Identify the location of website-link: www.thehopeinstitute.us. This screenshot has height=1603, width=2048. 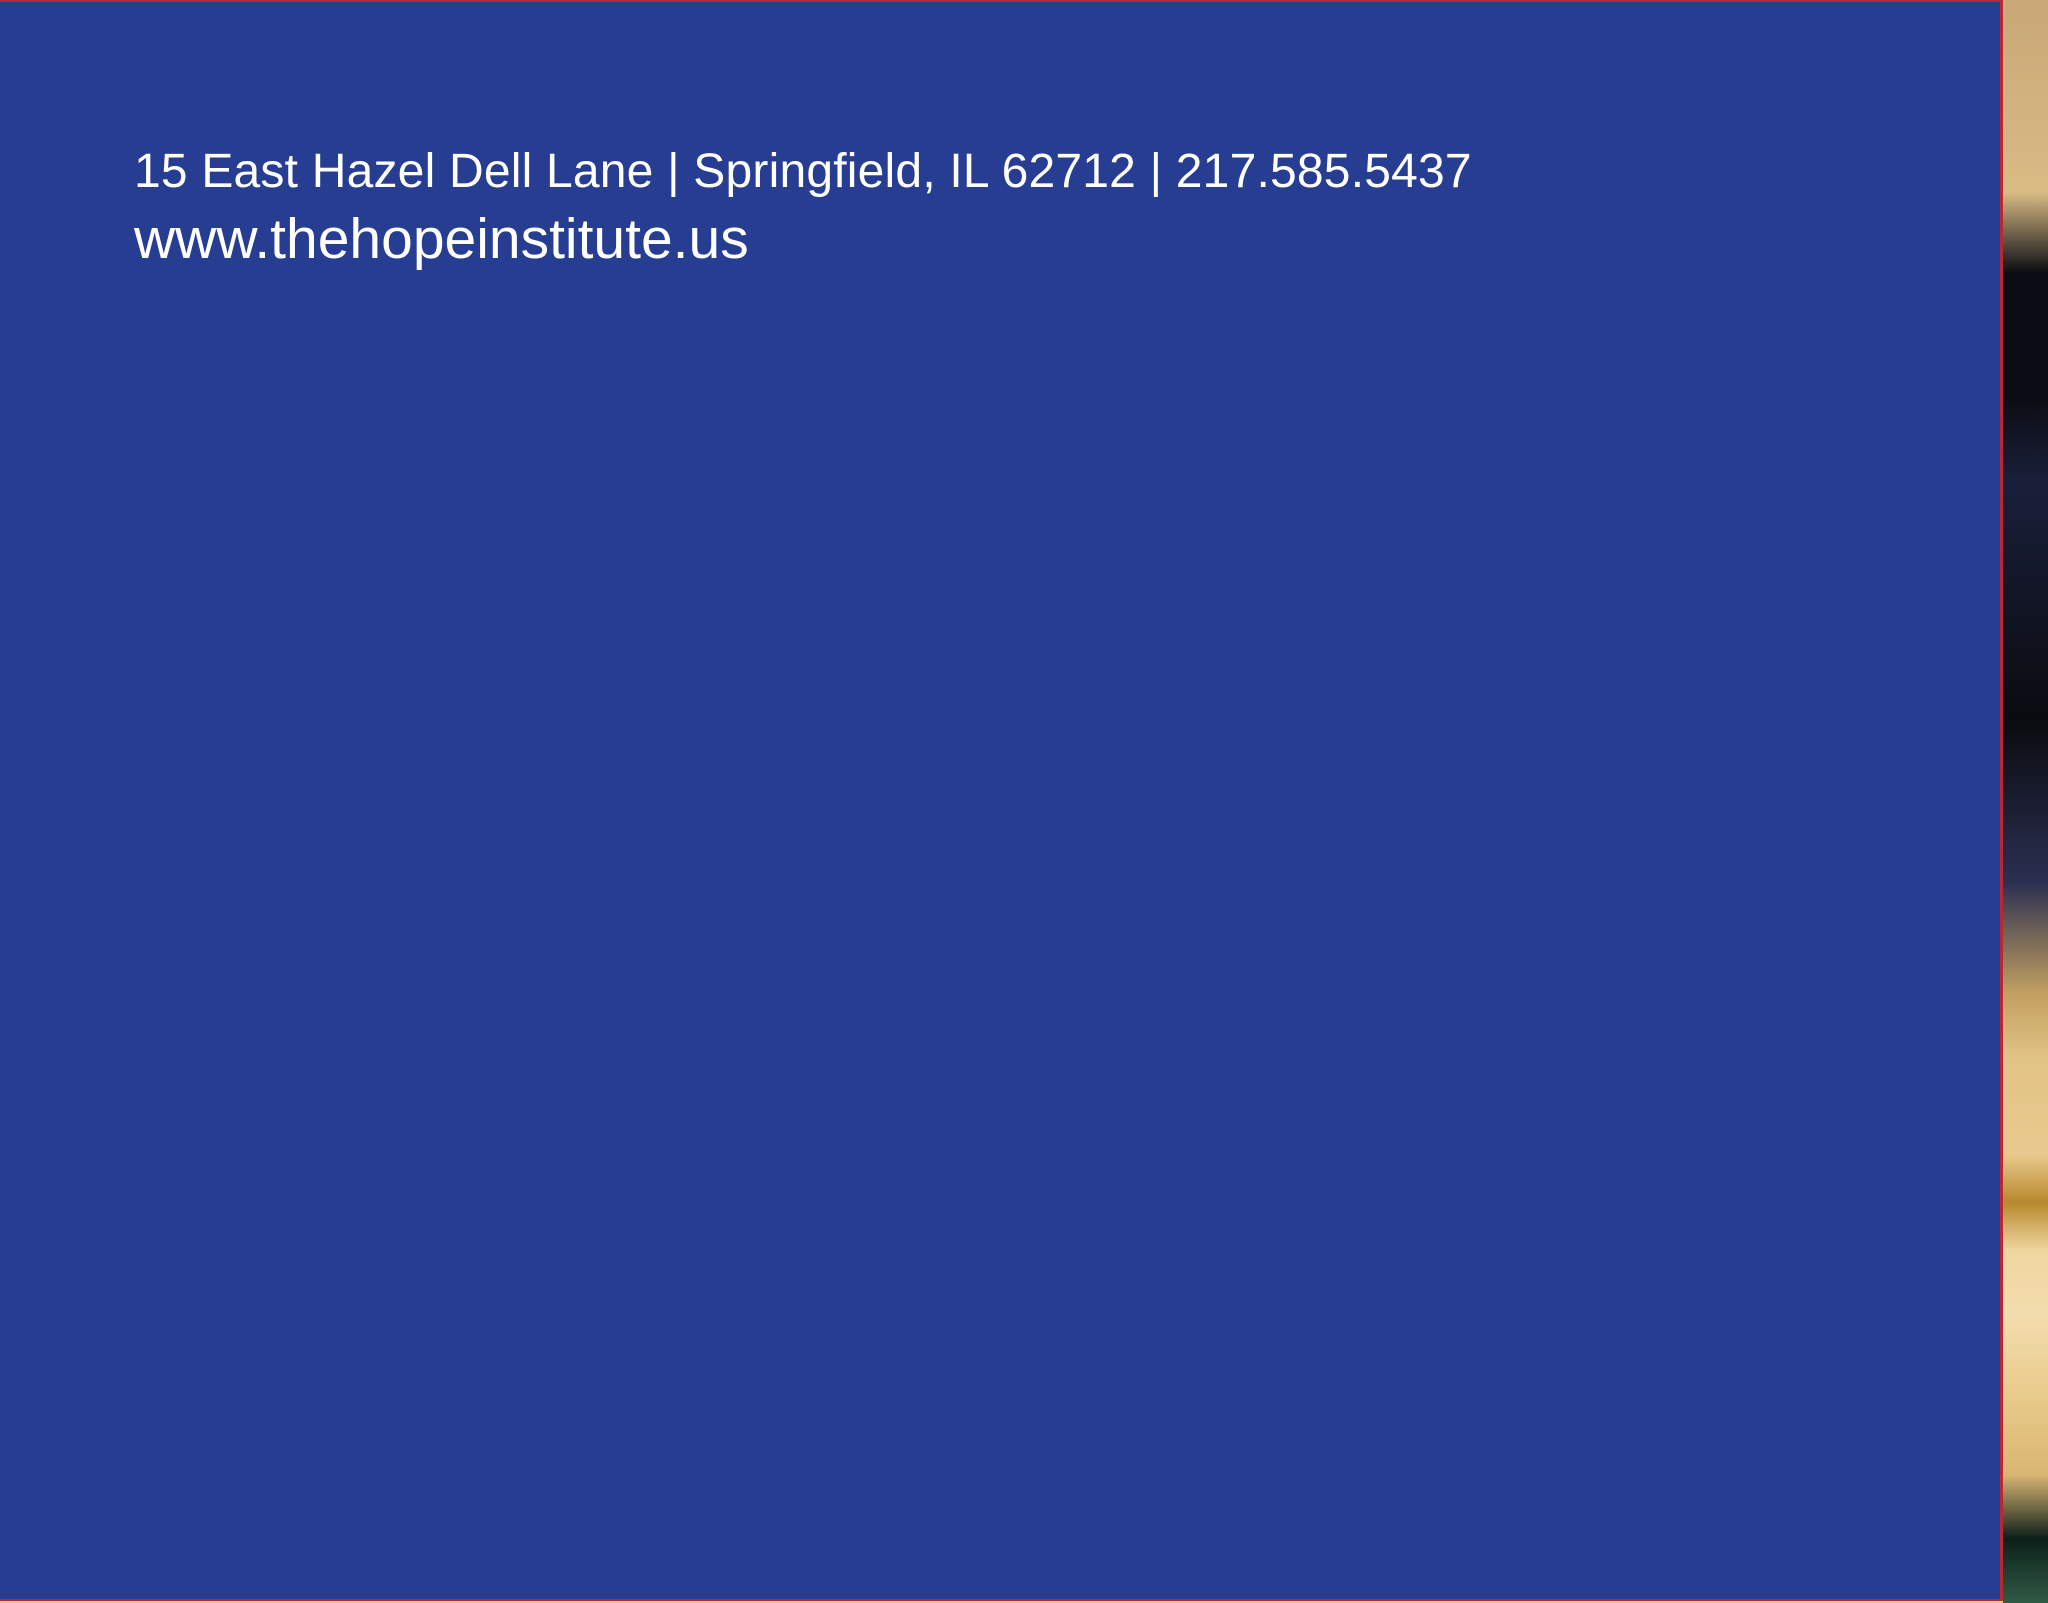
(803, 239).